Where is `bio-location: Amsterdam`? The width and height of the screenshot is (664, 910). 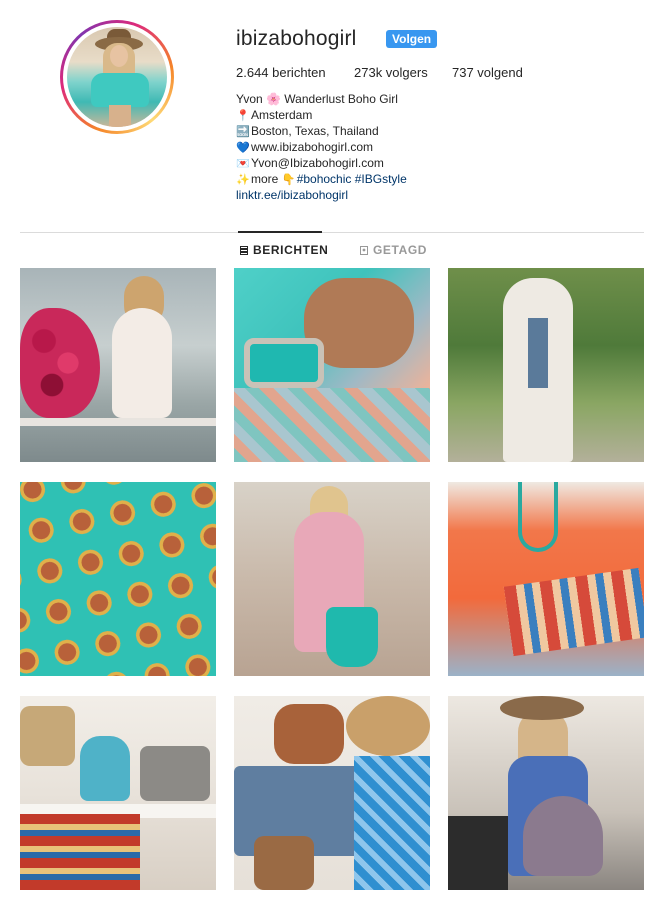
bio-location: Amsterdam is located at coordinates (282, 115).